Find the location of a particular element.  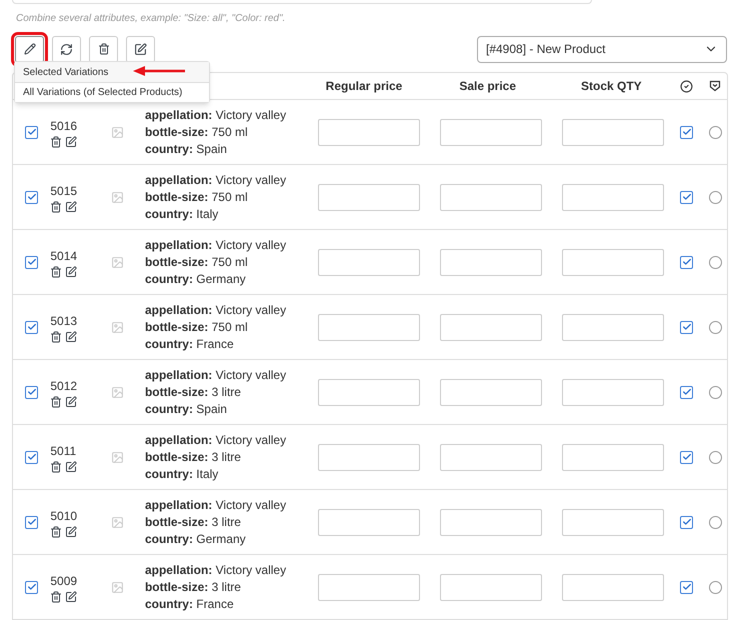

arrow-icon is located at coordinates (159, 71).